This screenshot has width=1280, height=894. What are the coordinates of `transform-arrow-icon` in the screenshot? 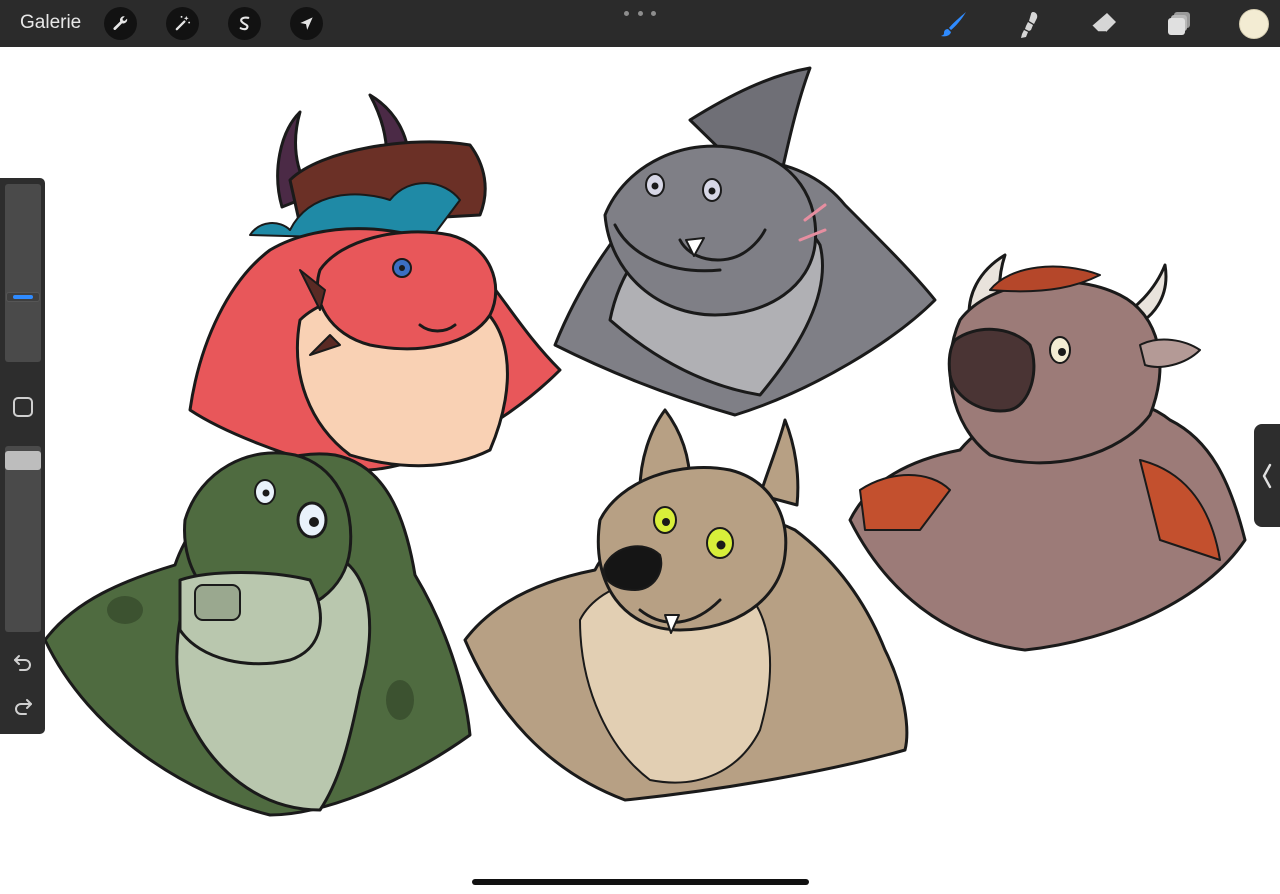 It's located at (306, 23).